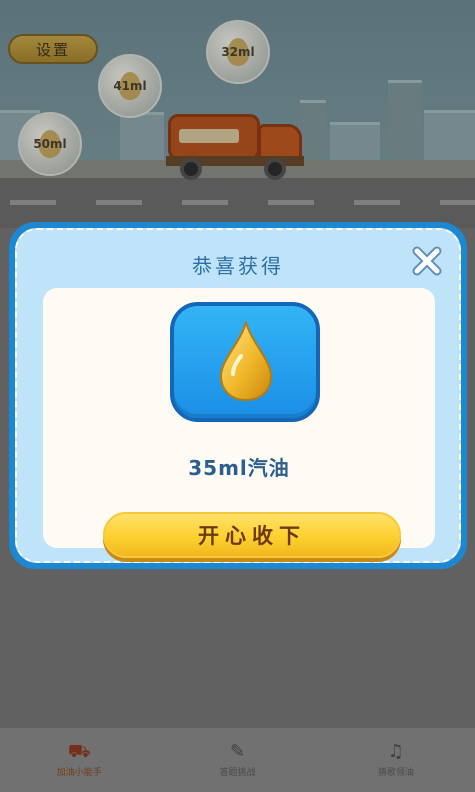  What do you see at coordinates (252, 535) in the screenshot?
I see `collect-button: 开心收下` at bounding box center [252, 535].